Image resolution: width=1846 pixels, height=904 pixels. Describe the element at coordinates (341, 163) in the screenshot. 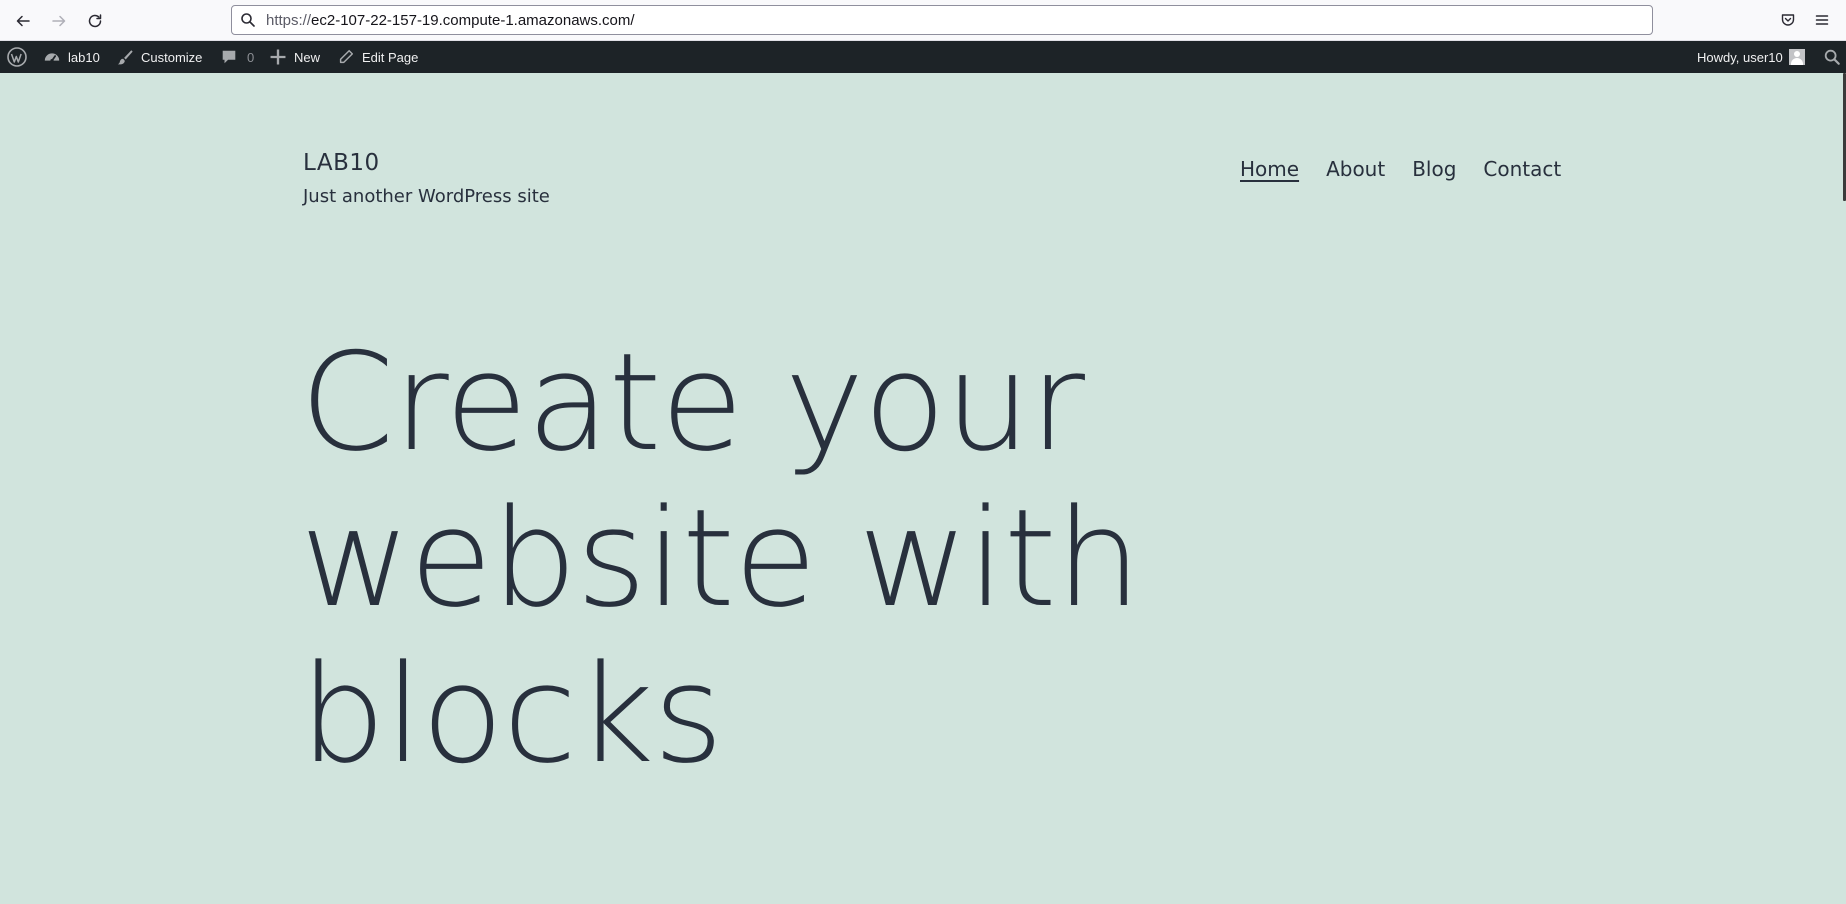

I see `site-title: LAB10` at that location.